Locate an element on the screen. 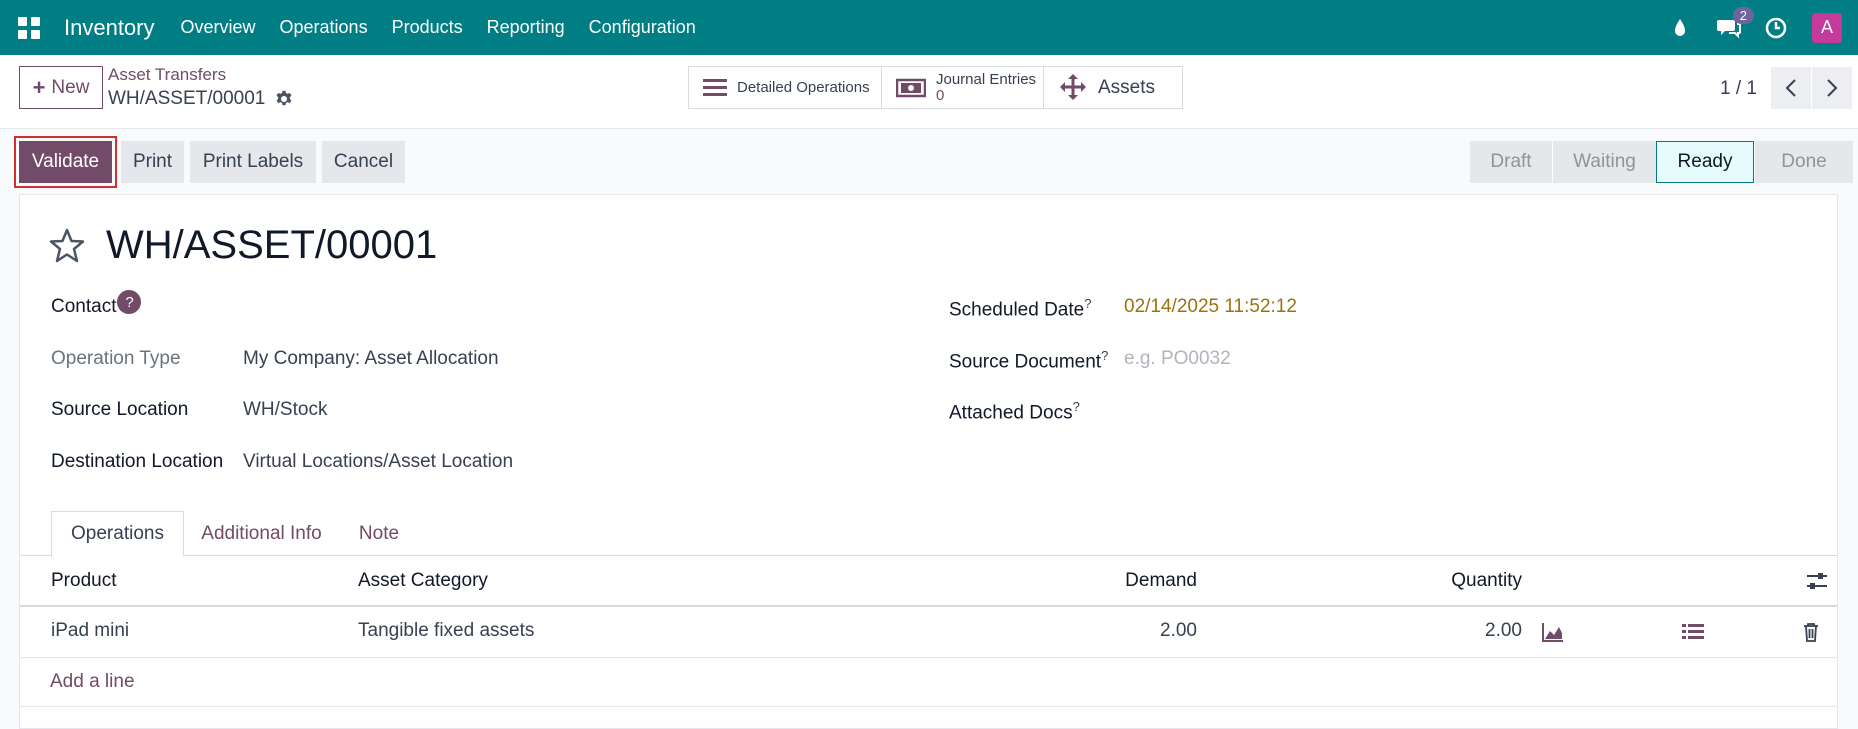 This screenshot has height=729, width=1858. tab-additional-info: Additional Info is located at coordinates (261, 533).